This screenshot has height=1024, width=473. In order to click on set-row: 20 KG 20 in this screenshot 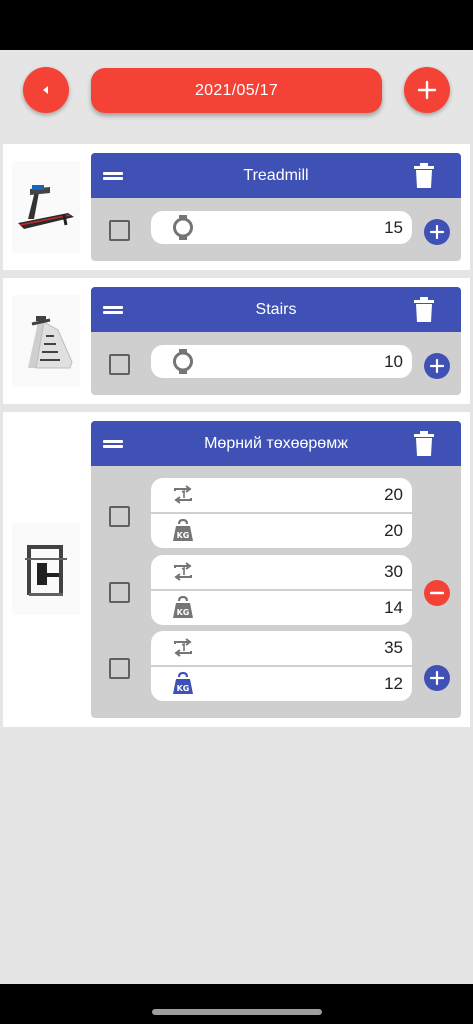, I will do `click(281, 513)`.